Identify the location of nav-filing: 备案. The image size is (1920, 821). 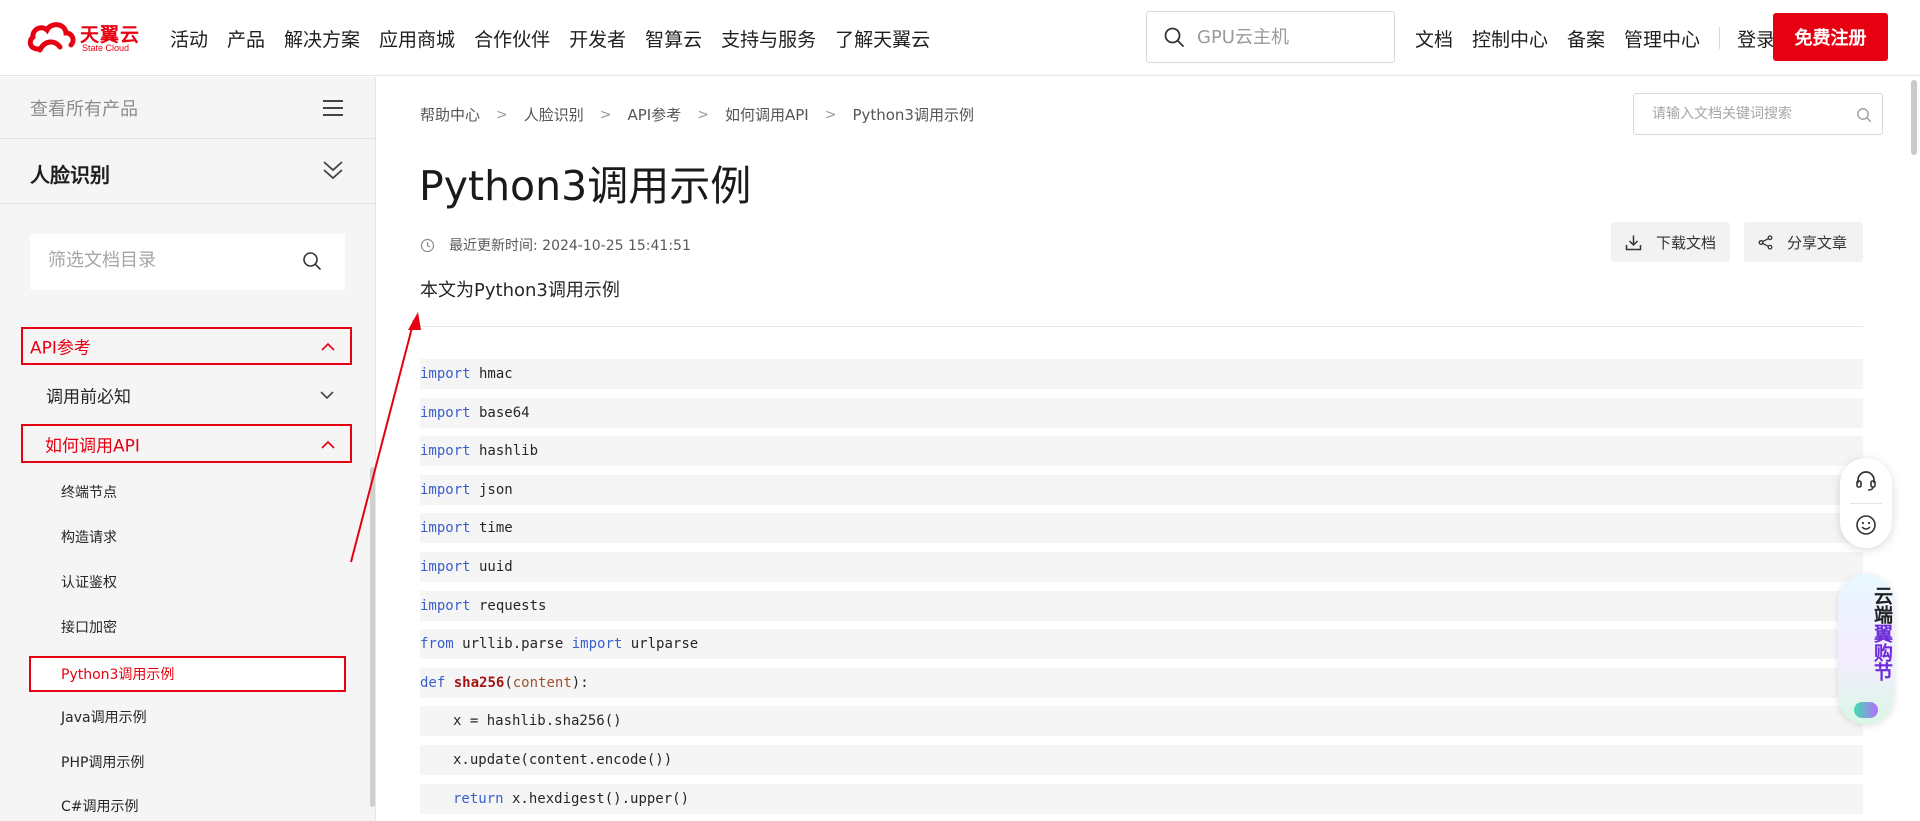
(1586, 38).